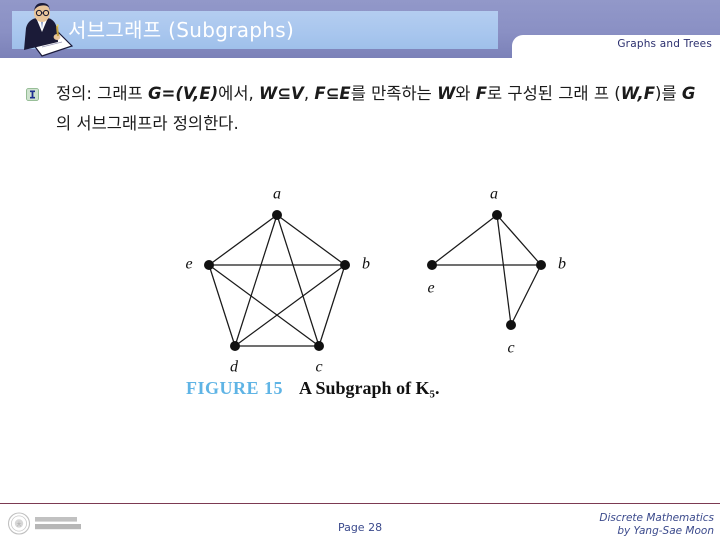  What do you see at coordinates (538, 93) in the screenshot?
I see `def-t6: 로 구성된 그래` at bounding box center [538, 93].